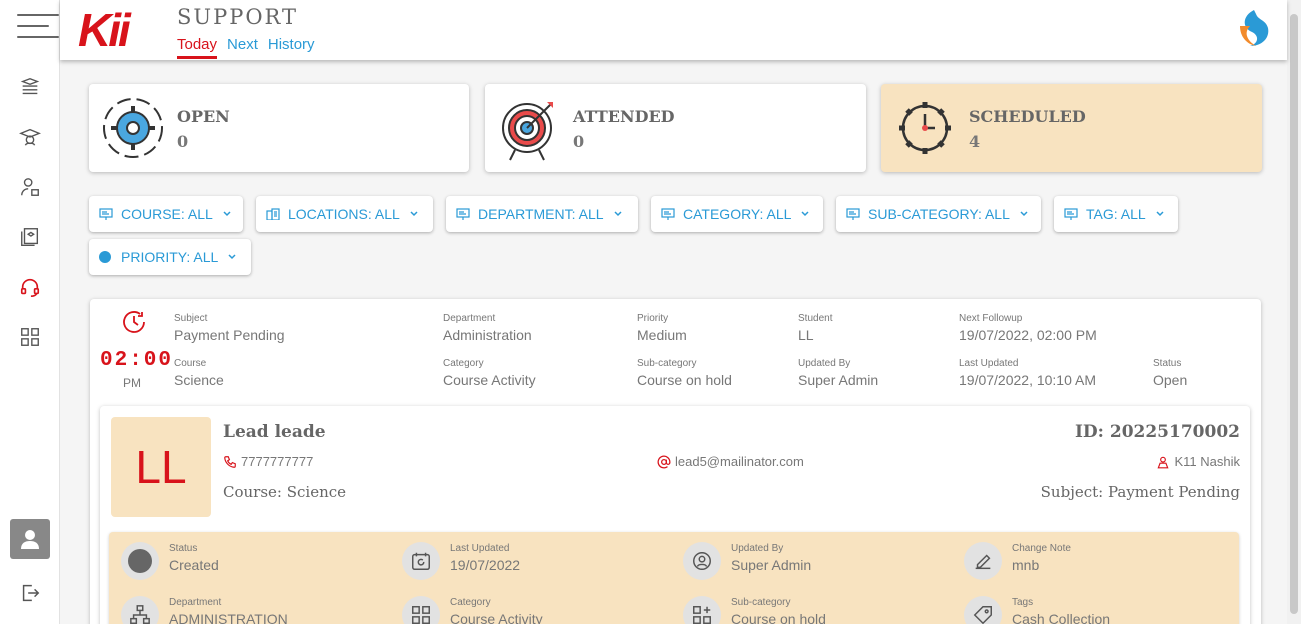 The image size is (1301, 624). I want to click on lead-email: lead5@mailinator.com, so click(730, 461).